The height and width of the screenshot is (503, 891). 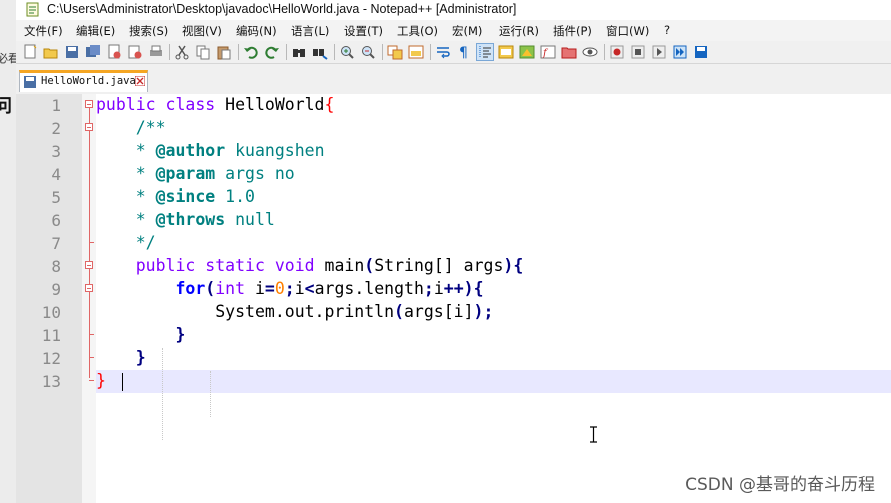 I want to click on undo-icon, so click(x=251, y=52).